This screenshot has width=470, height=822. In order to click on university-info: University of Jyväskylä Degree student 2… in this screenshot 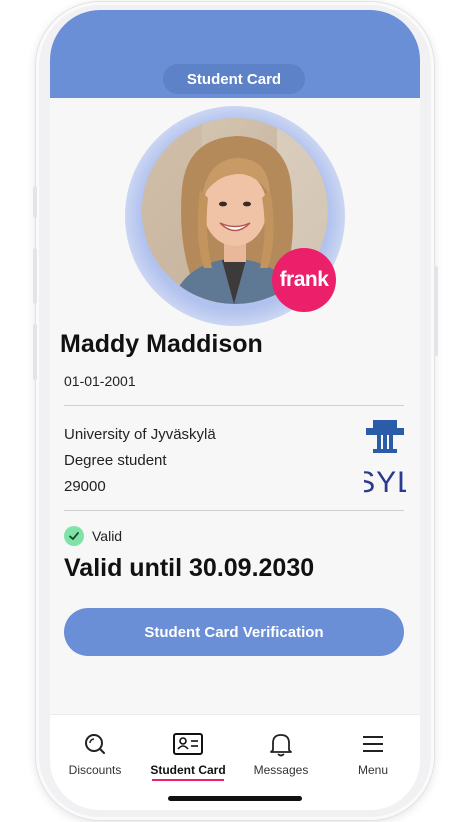, I will do `click(140, 461)`.